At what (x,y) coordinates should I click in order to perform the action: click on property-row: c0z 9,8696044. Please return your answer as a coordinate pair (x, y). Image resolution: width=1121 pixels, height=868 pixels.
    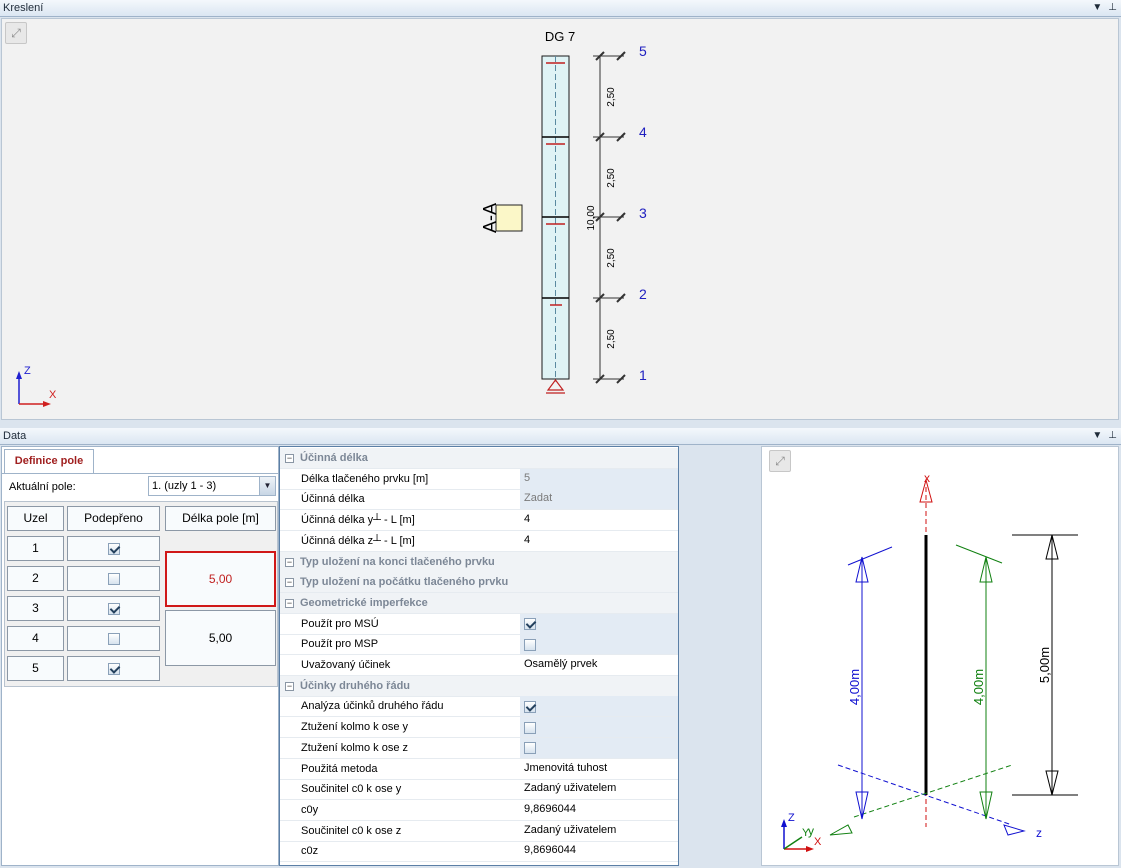
    Looking at the image, I should click on (479, 852).